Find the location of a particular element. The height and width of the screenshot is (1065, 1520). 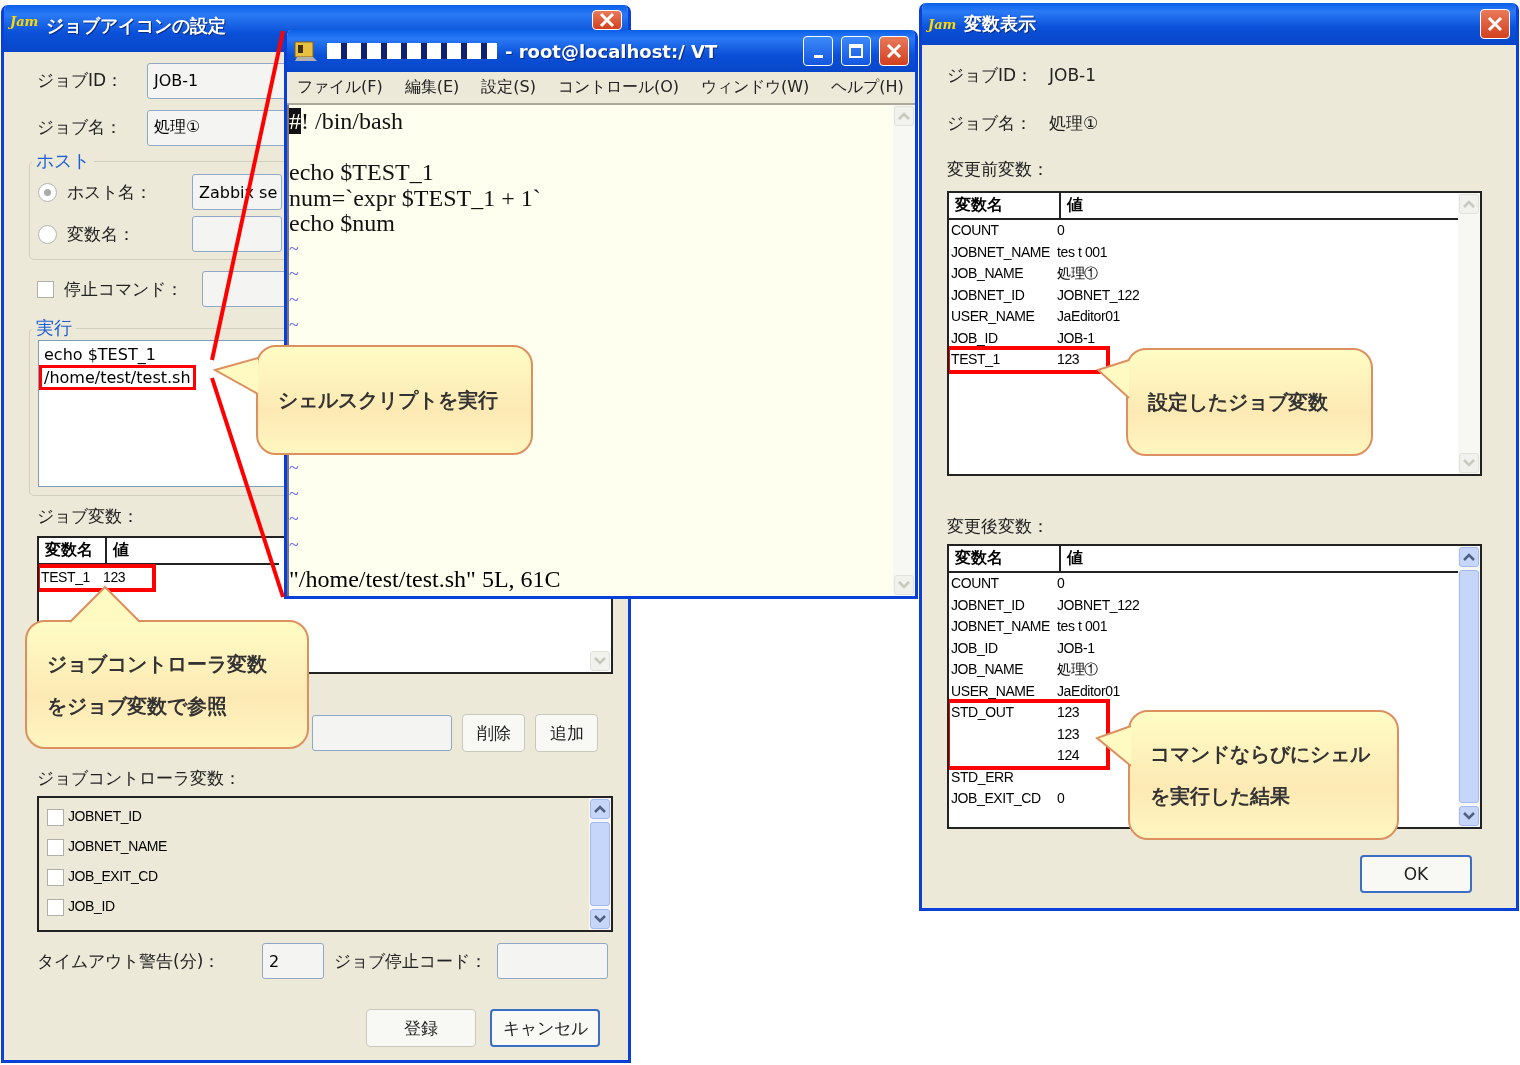

input-field: 2 is located at coordinates (293, 961).